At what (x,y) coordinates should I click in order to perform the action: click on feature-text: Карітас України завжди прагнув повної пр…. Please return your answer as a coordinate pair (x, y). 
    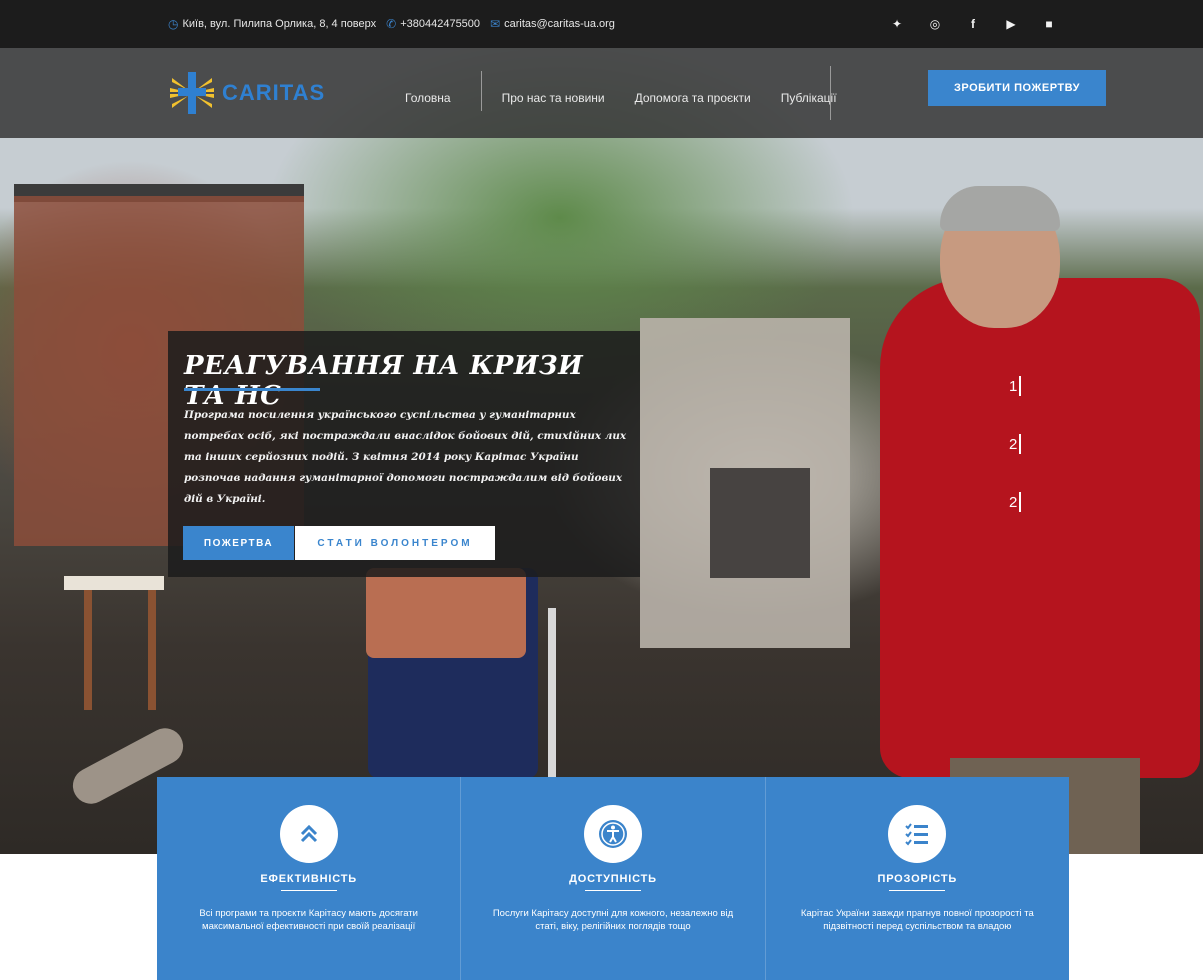
    Looking at the image, I should click on (917, 920).